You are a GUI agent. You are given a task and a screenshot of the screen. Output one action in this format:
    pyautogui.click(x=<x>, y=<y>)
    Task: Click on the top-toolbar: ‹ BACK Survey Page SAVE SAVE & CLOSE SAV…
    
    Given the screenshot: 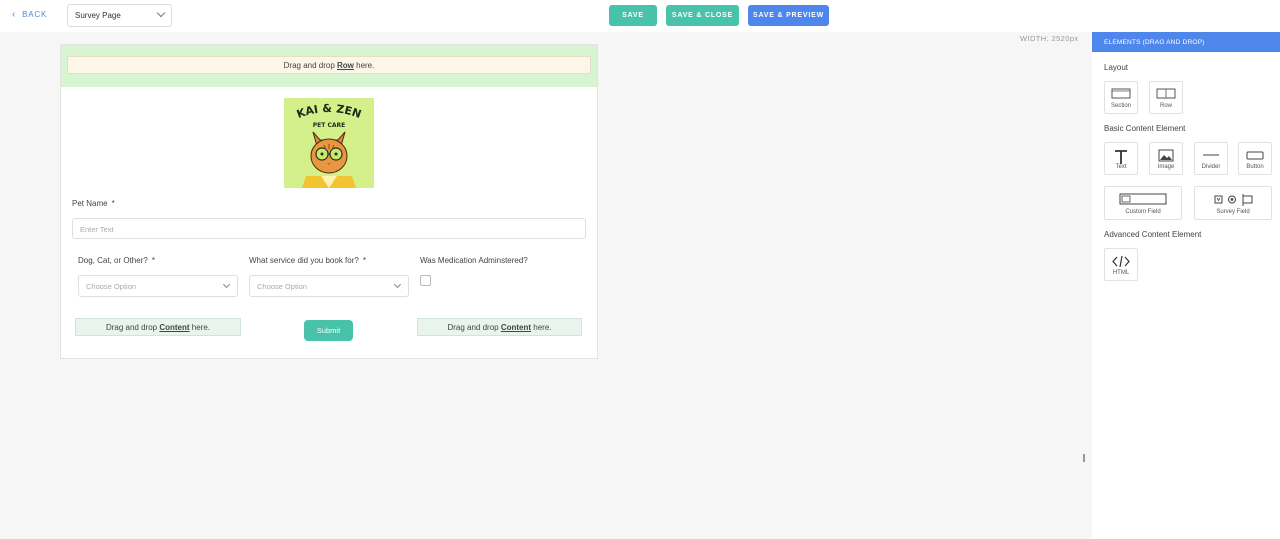 What is the action you would take?
    pyautogui.click(x=640, y=16)
    